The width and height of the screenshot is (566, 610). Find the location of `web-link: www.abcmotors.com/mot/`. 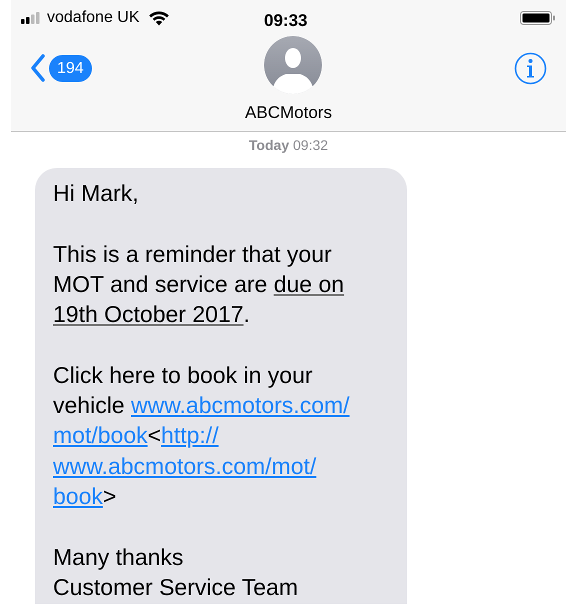

web-link: www.abcmotors.com/mot/ is located at coordinates (184, 465).